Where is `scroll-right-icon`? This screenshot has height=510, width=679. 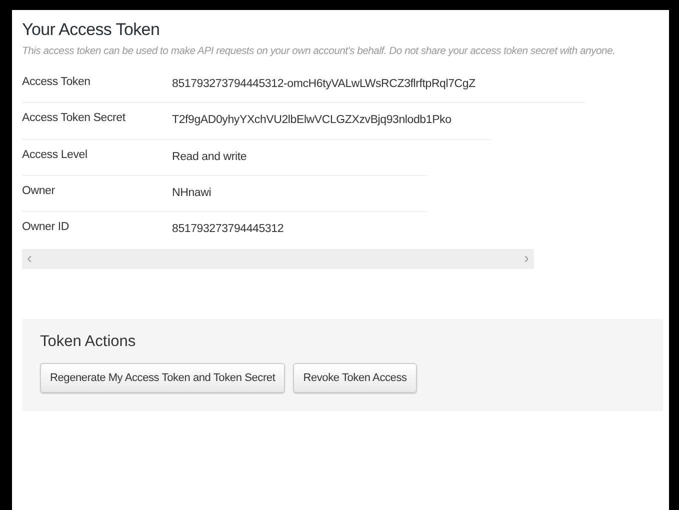 scroll-right-icon is located at coordinates (526, 259).